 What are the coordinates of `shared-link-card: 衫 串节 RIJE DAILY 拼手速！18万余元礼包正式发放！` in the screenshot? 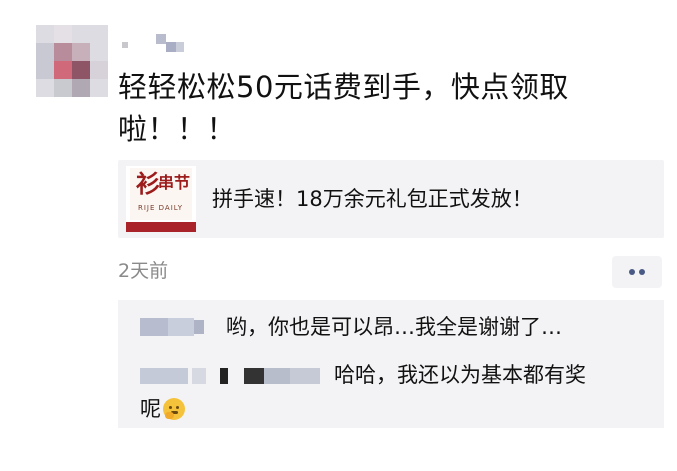 It's located at (391, 199).